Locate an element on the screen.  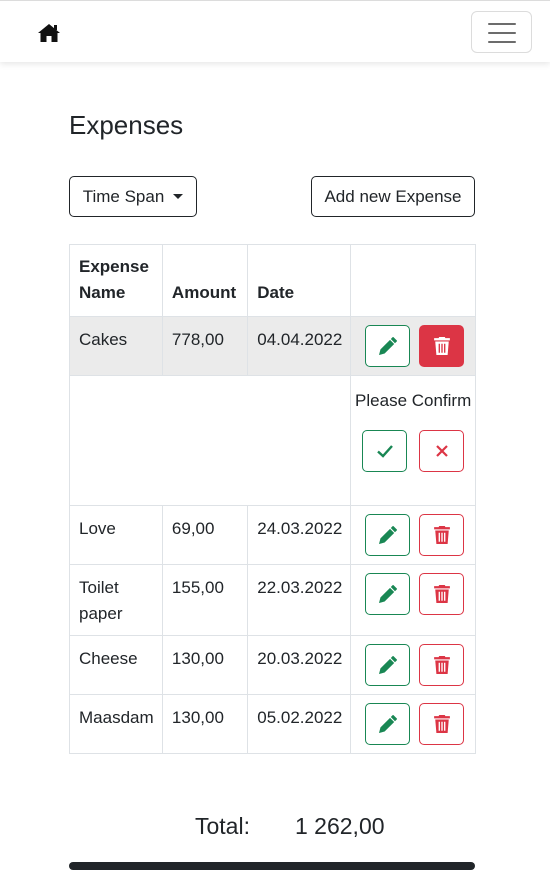
navbar is located at coordinates (275, 31).